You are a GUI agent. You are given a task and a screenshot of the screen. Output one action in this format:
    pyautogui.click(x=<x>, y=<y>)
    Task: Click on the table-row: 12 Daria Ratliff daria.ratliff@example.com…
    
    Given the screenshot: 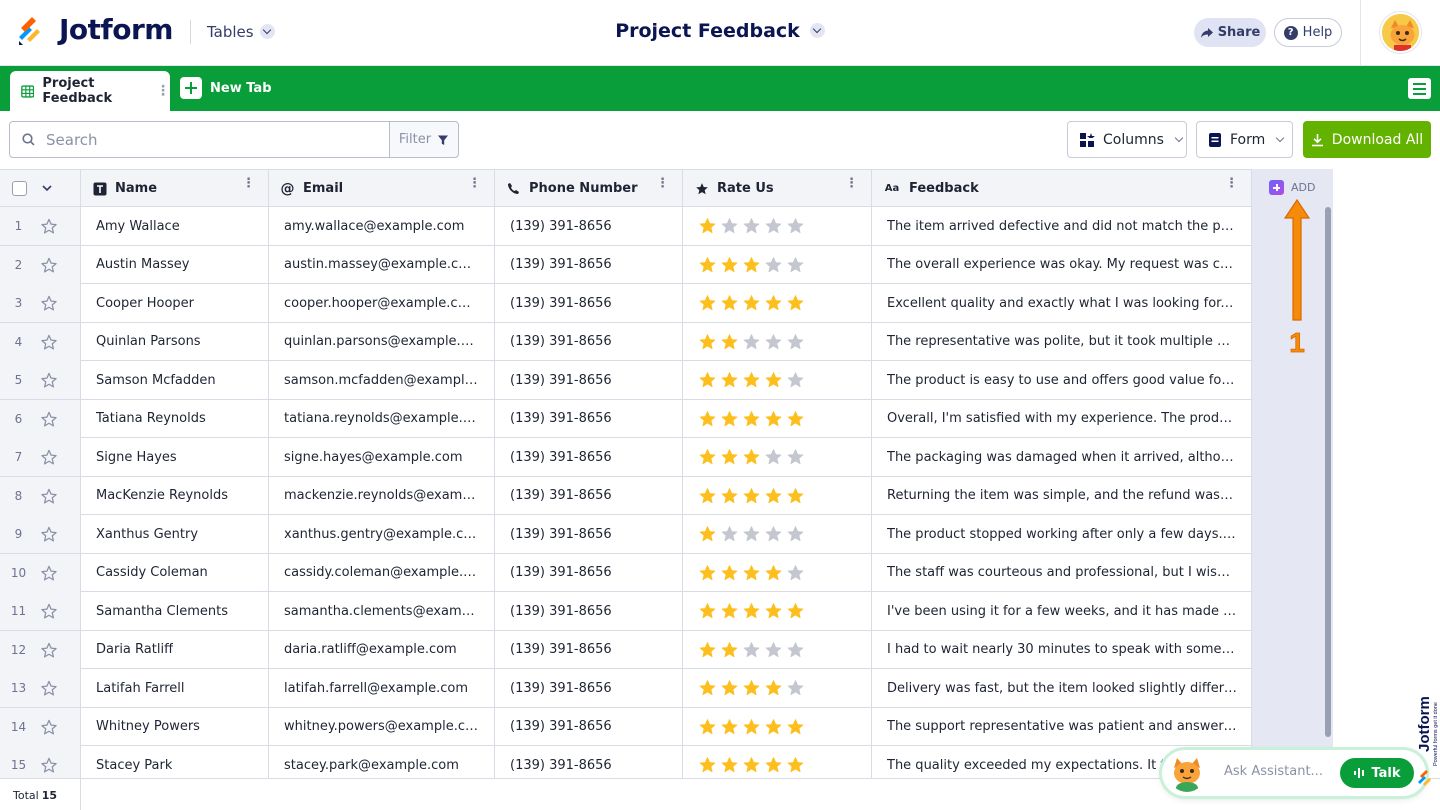 What is the action you would take?
    pyautogui.click(x=626, y=649)
    